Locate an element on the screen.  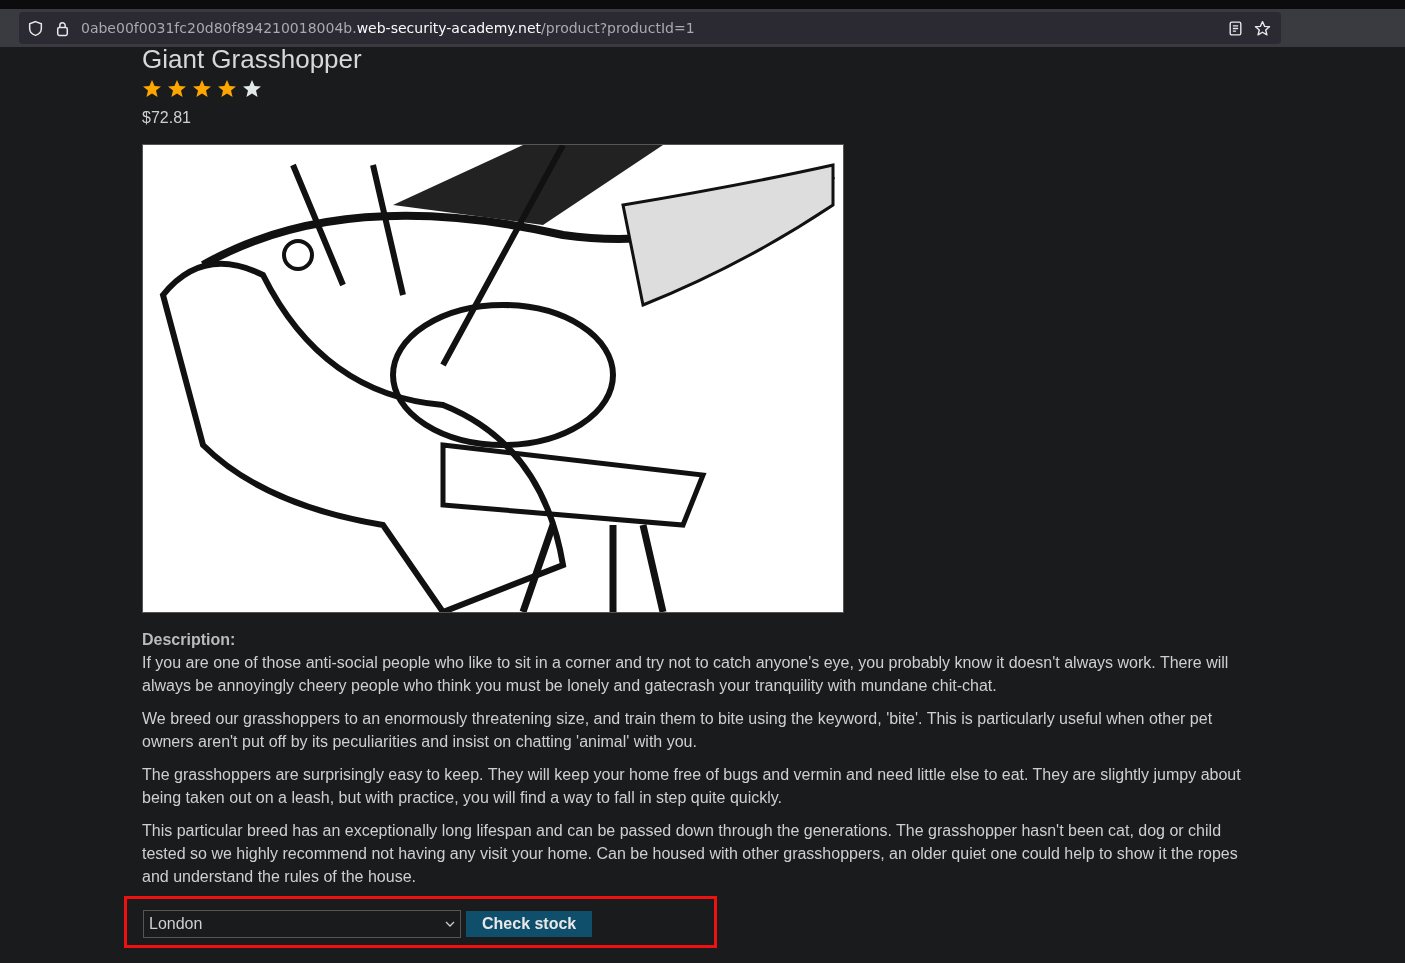
store-select: London is located at coordinates (302, 924).